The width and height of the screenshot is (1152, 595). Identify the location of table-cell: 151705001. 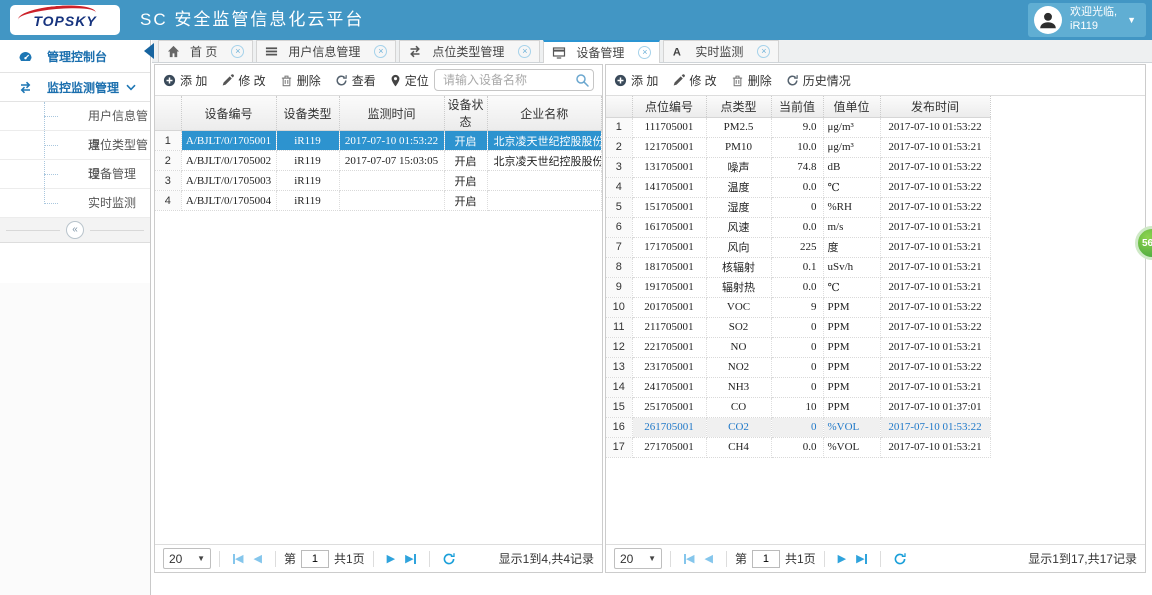
(669, 207).